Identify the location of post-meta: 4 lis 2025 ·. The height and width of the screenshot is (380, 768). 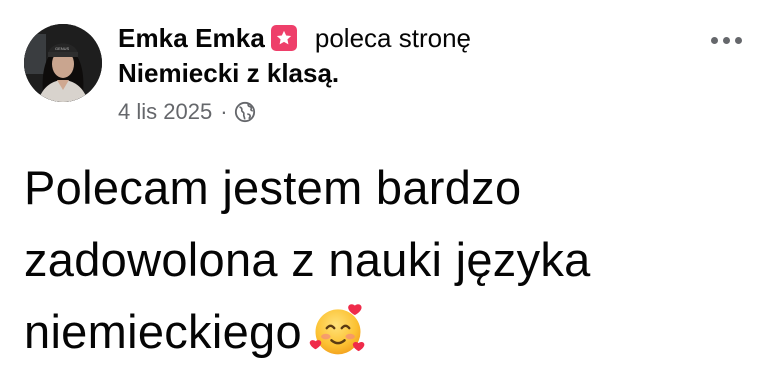
(187, 112).